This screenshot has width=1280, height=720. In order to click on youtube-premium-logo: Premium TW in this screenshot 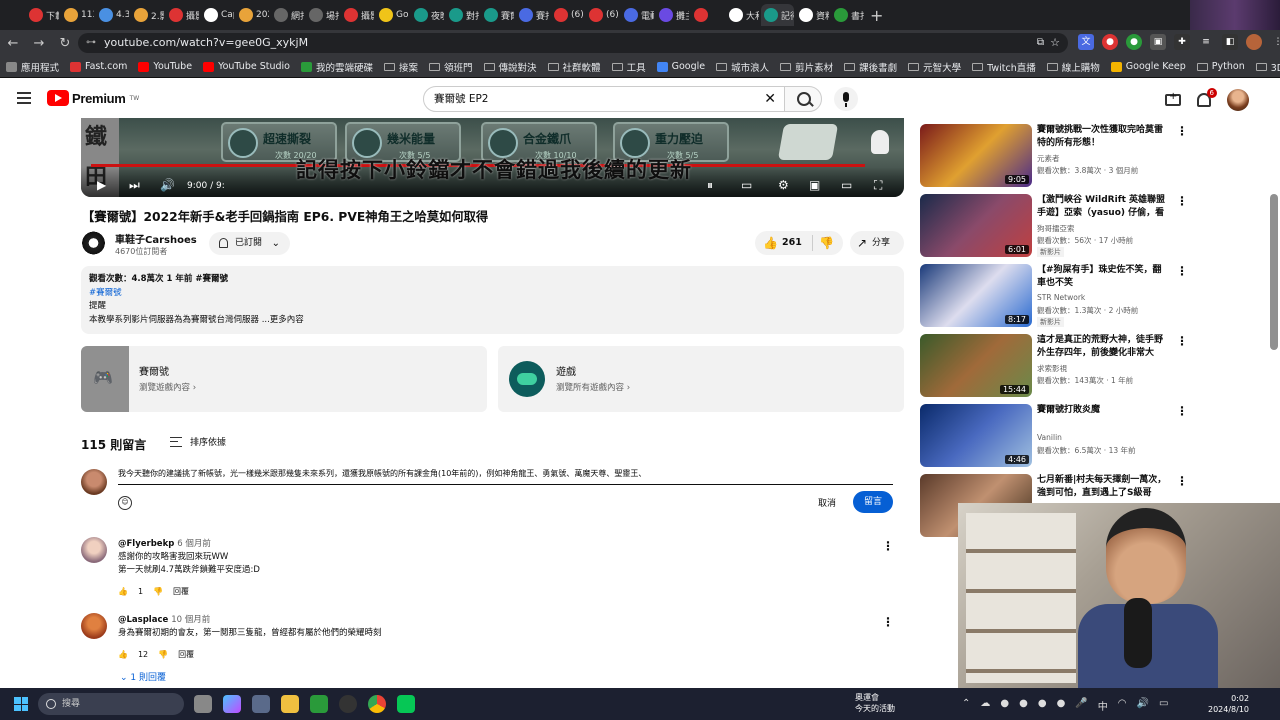, I will do `click(93, 98)`.